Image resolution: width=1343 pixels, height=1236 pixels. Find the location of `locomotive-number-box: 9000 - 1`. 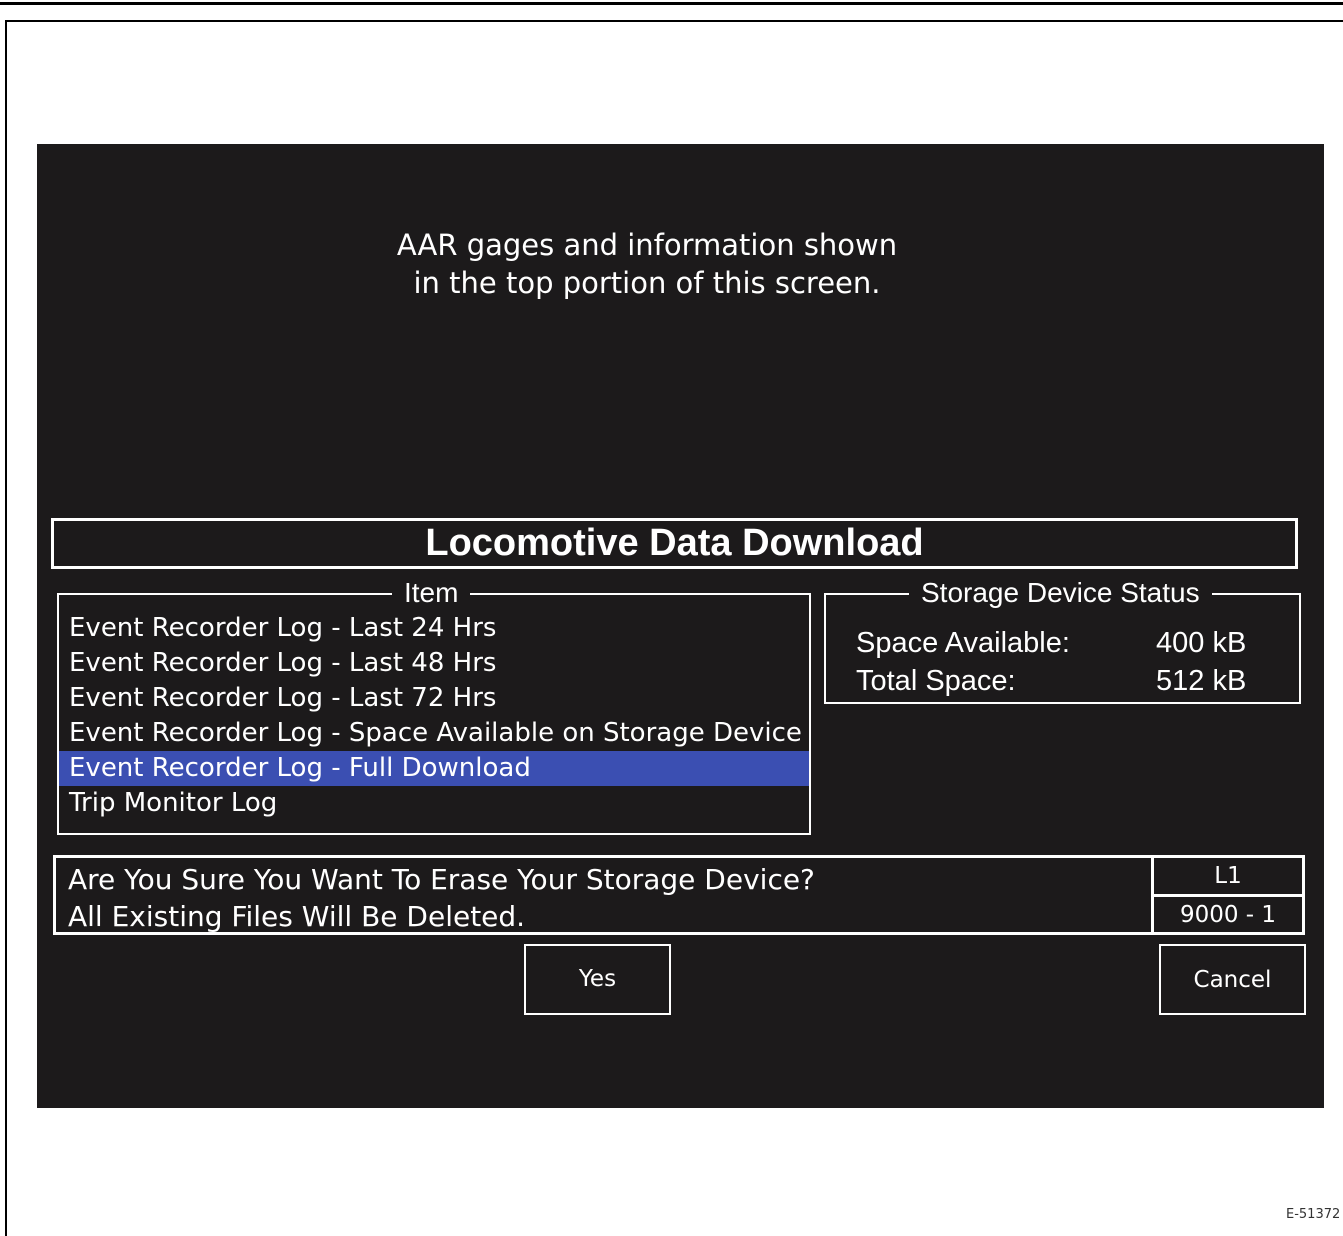

locomotive-number-box: 9000 - 1 is located at coordinates (1228, 914).